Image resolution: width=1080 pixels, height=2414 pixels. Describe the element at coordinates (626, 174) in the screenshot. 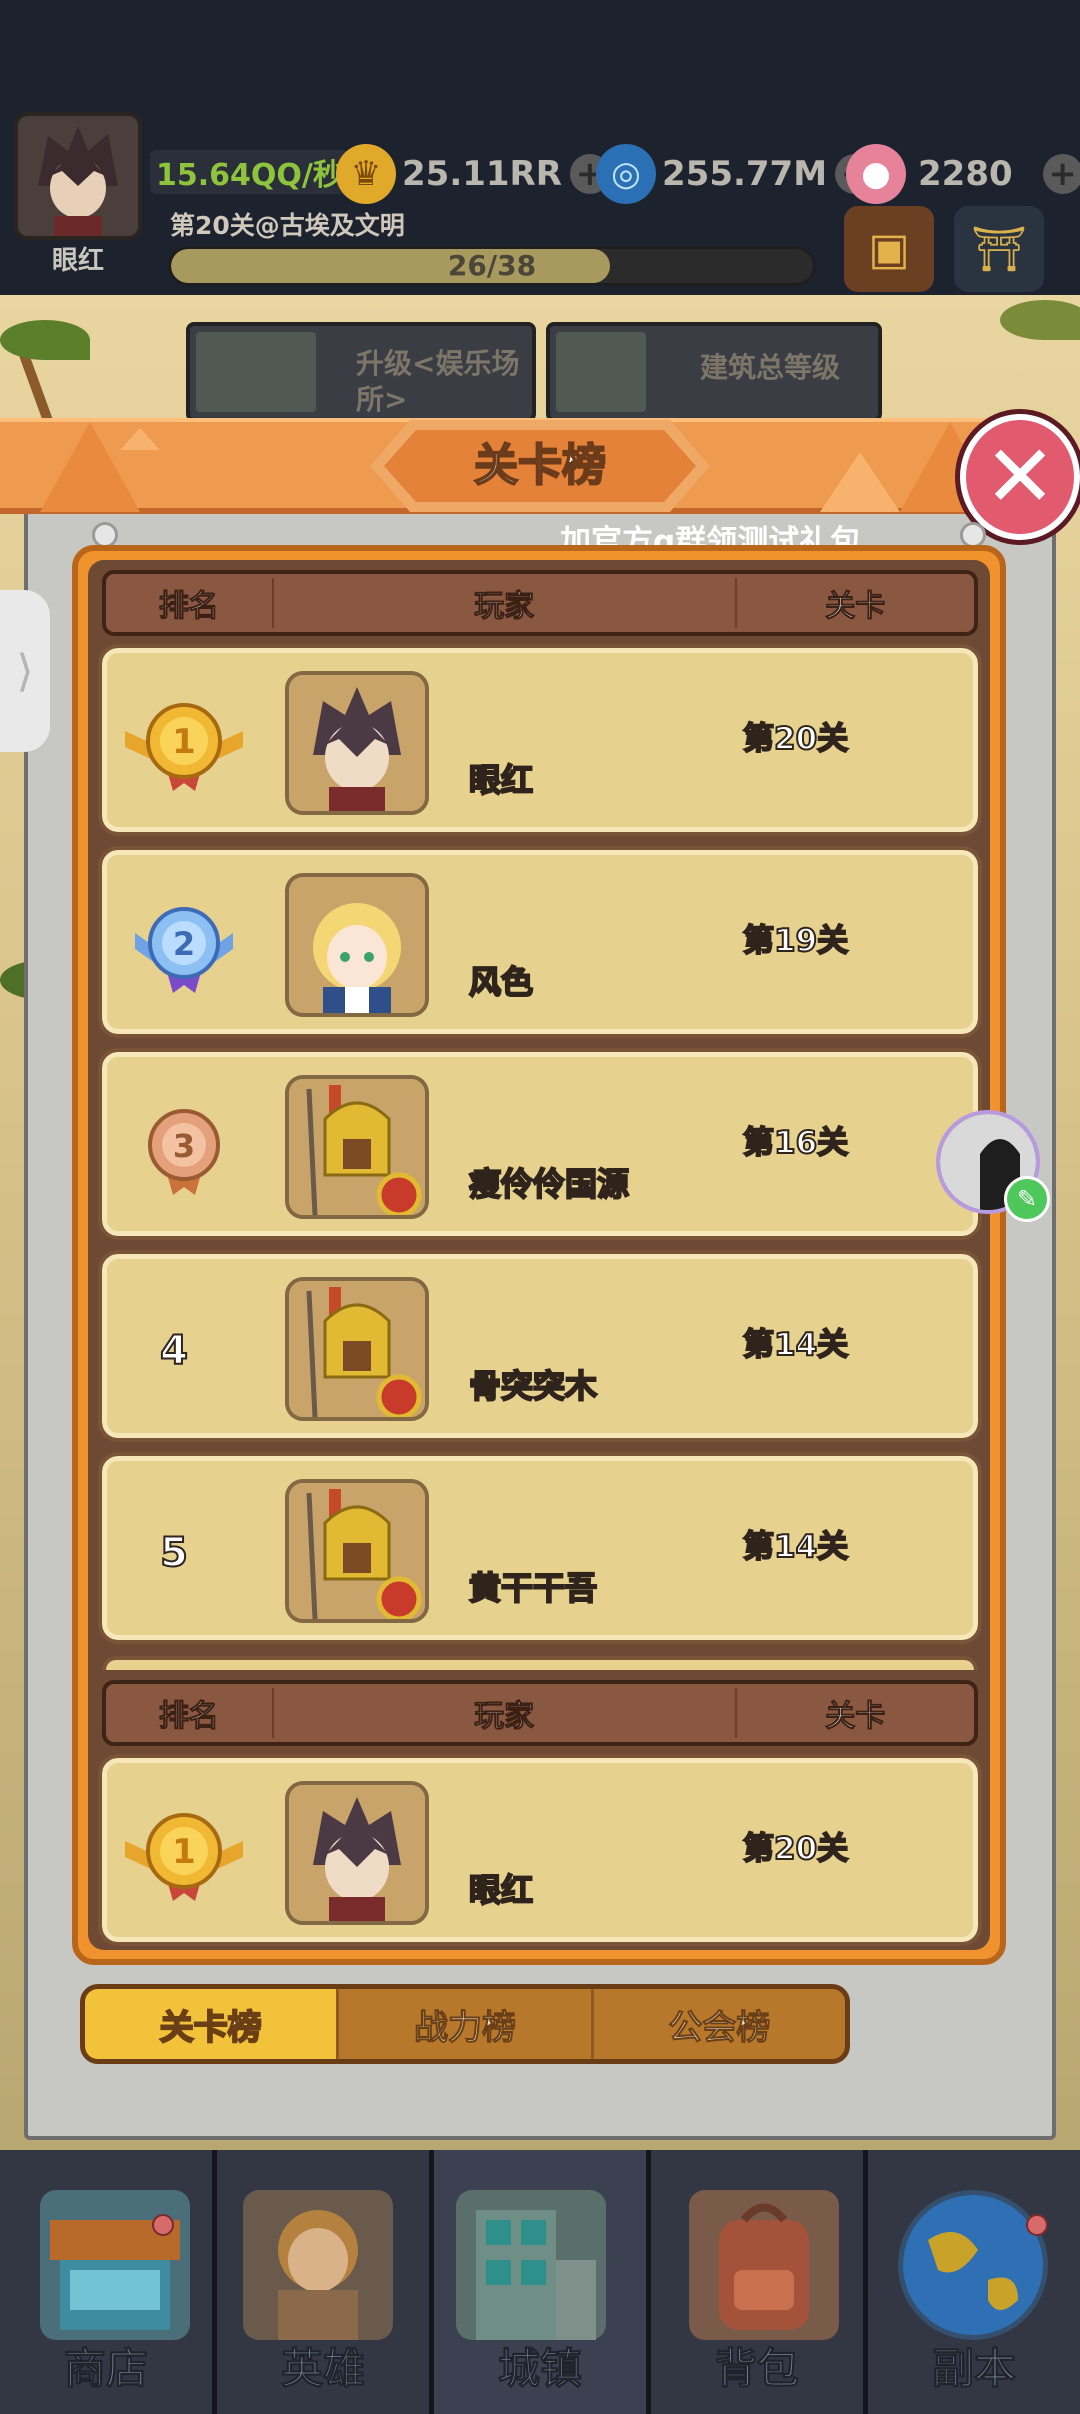

I see `gem-swirl-icon: ◎` at that location.